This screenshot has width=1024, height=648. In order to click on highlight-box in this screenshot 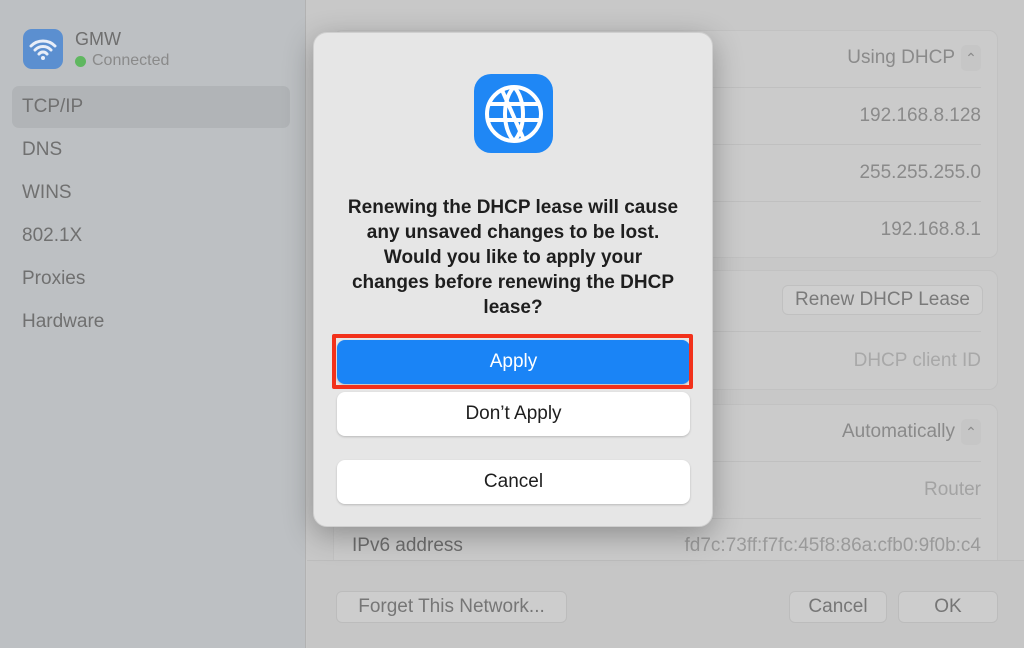, I will do `click(512, 361)`.